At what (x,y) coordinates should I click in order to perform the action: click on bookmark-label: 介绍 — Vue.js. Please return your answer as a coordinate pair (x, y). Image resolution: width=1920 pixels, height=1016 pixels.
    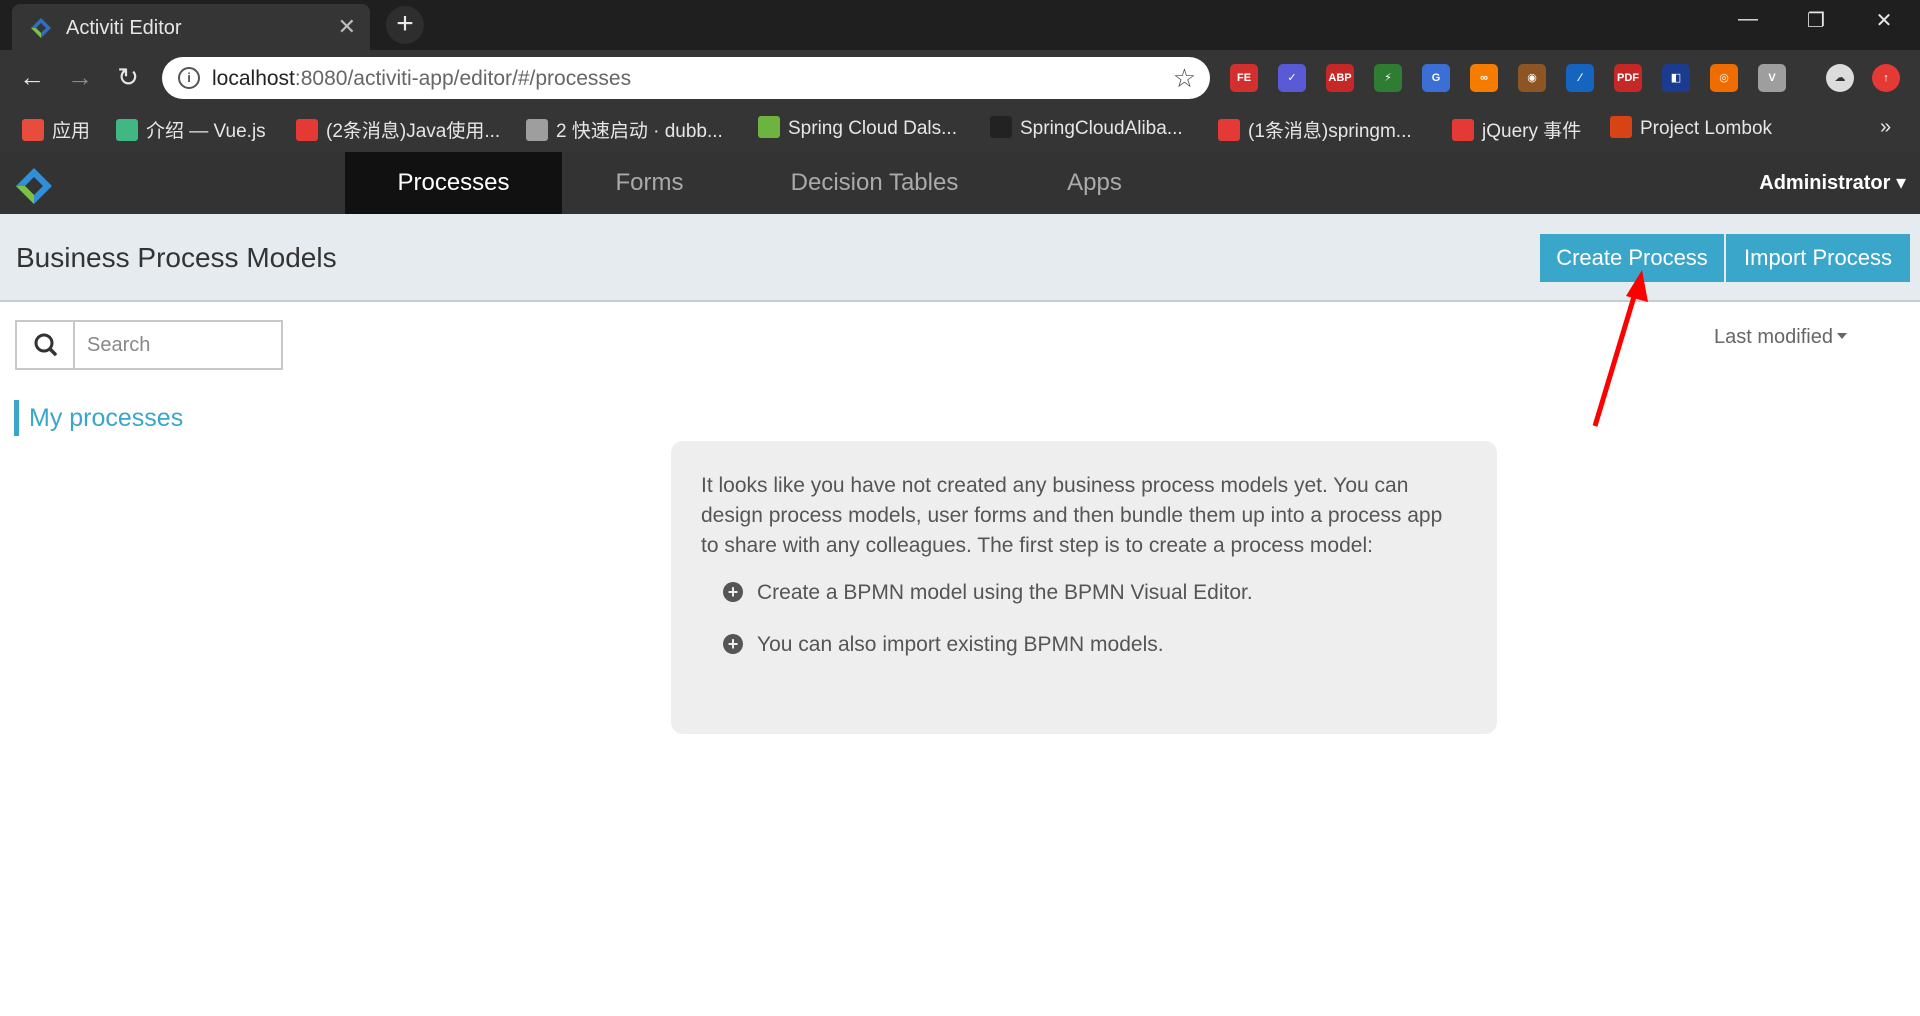
    Looking at the image, I should click on (206, 131).